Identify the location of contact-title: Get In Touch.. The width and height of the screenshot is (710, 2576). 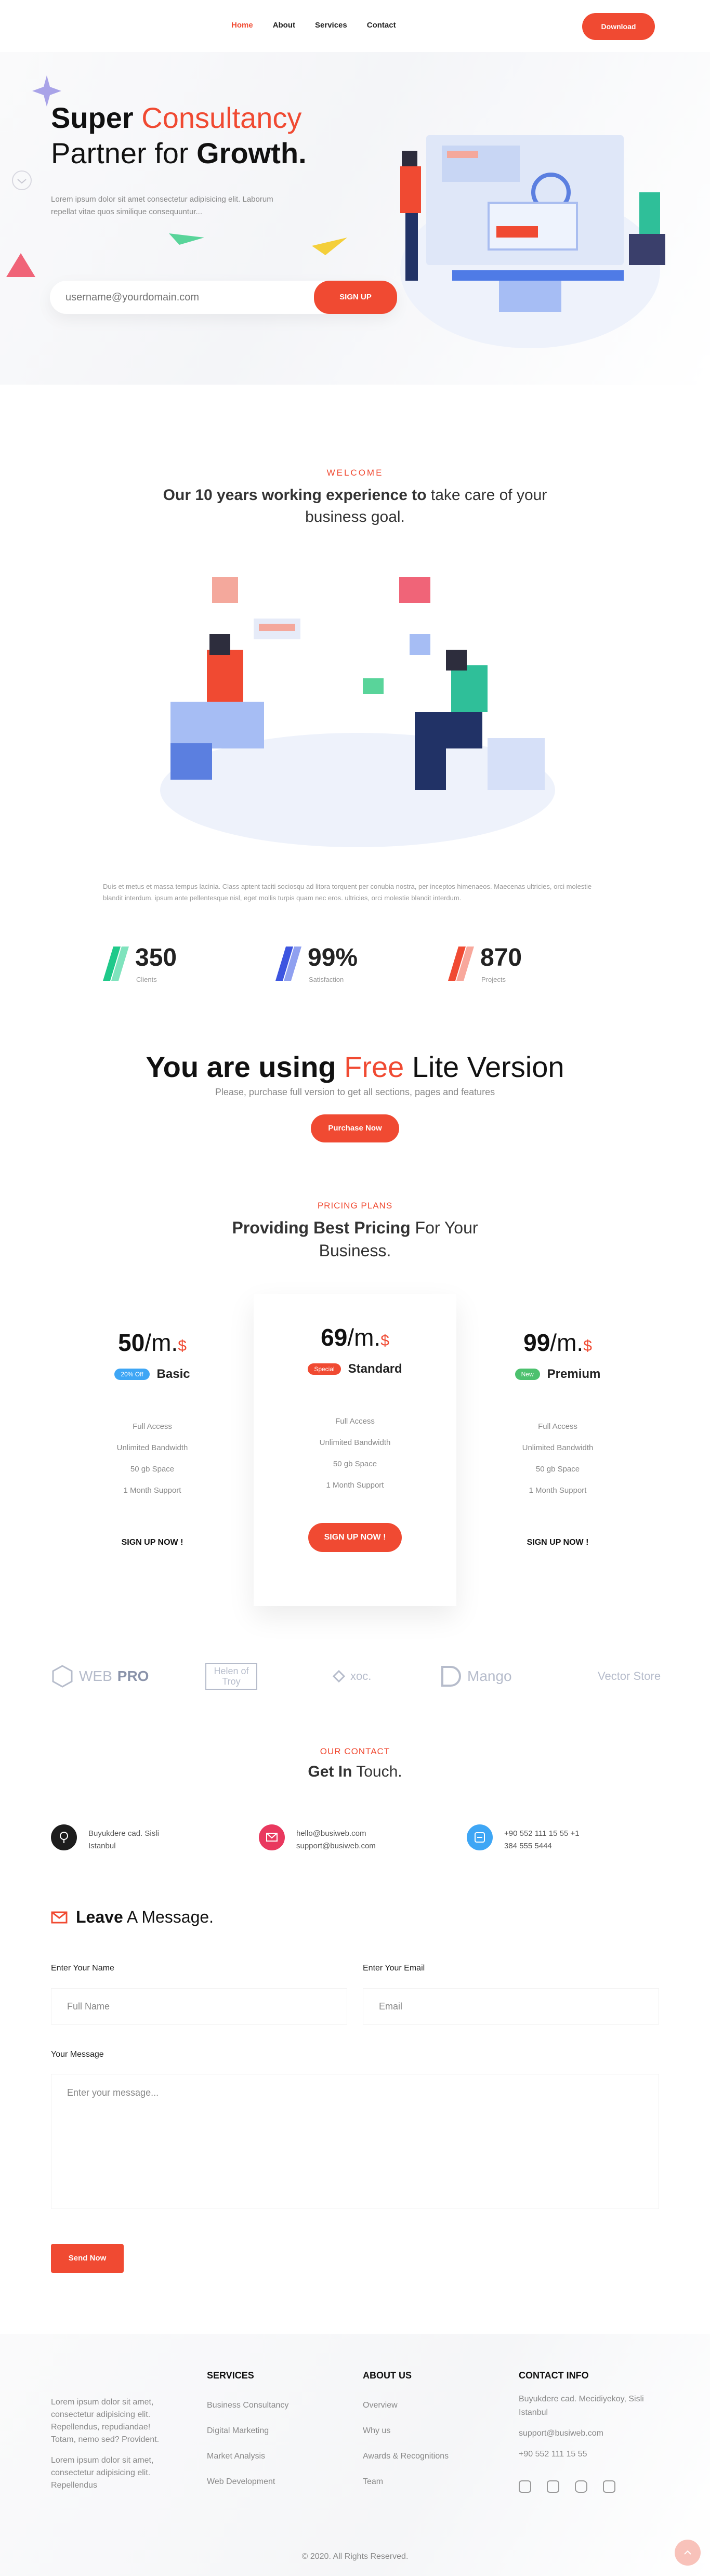
(355, 1772).